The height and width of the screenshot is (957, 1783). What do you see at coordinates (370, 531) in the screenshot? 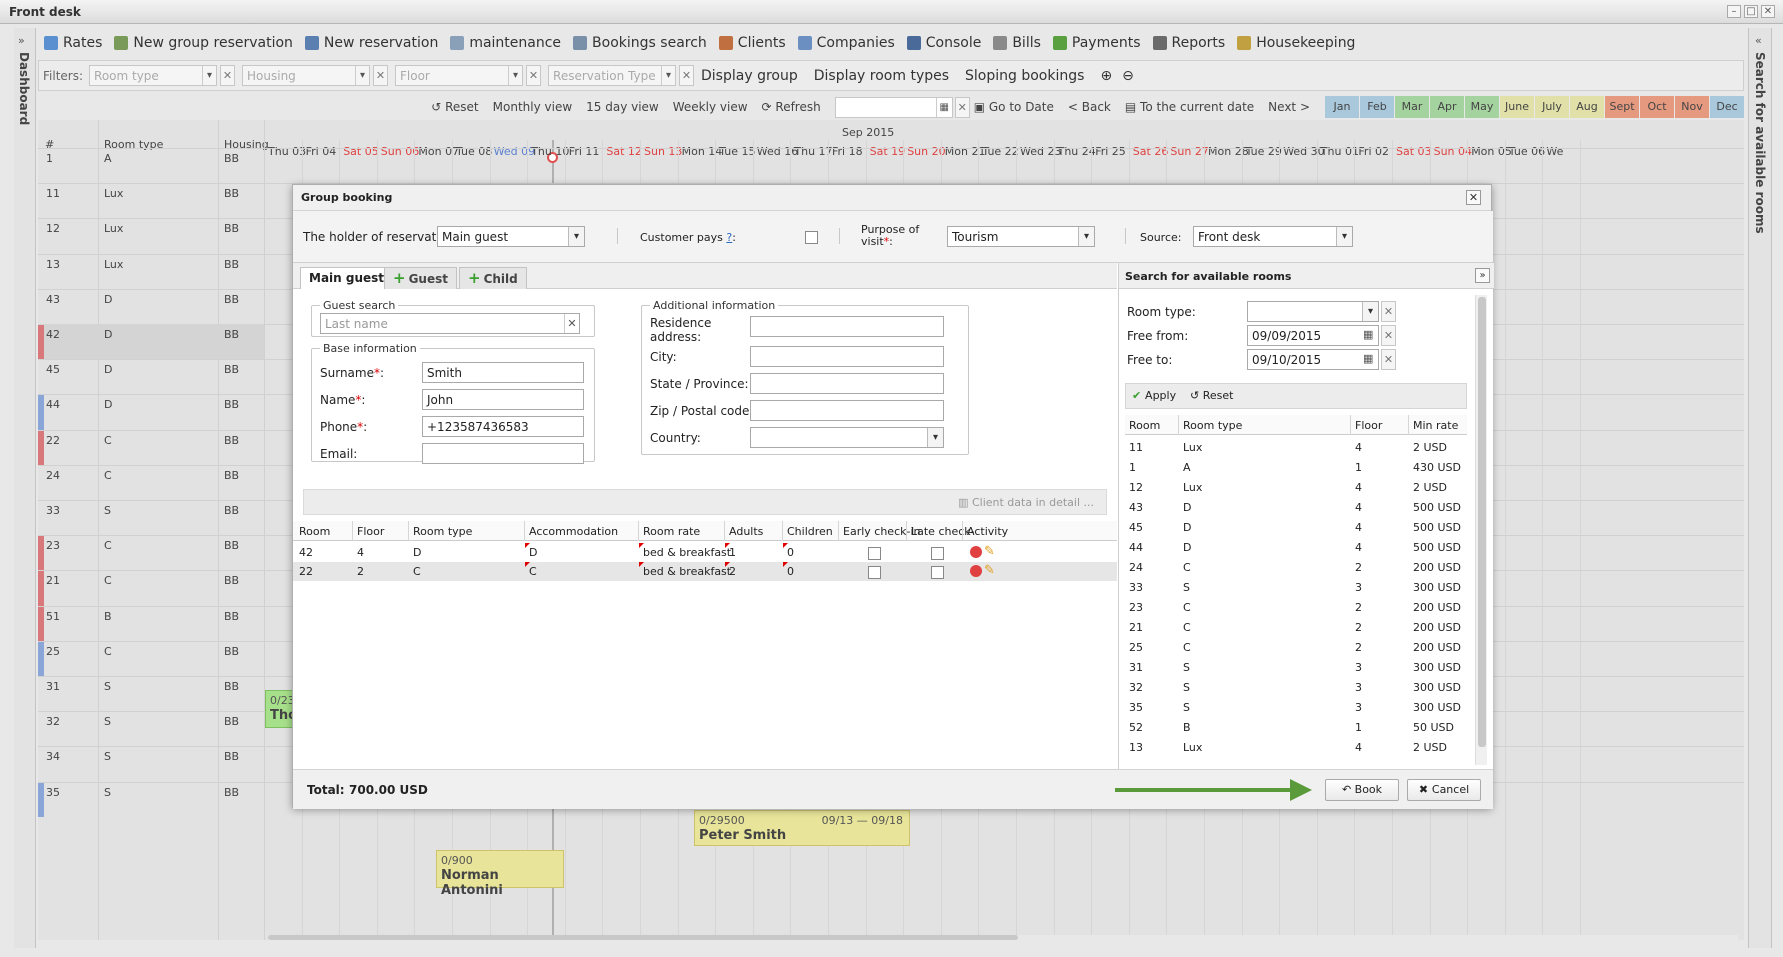
I see `table-header-cell: Floor` at bounding box center [370, 531].